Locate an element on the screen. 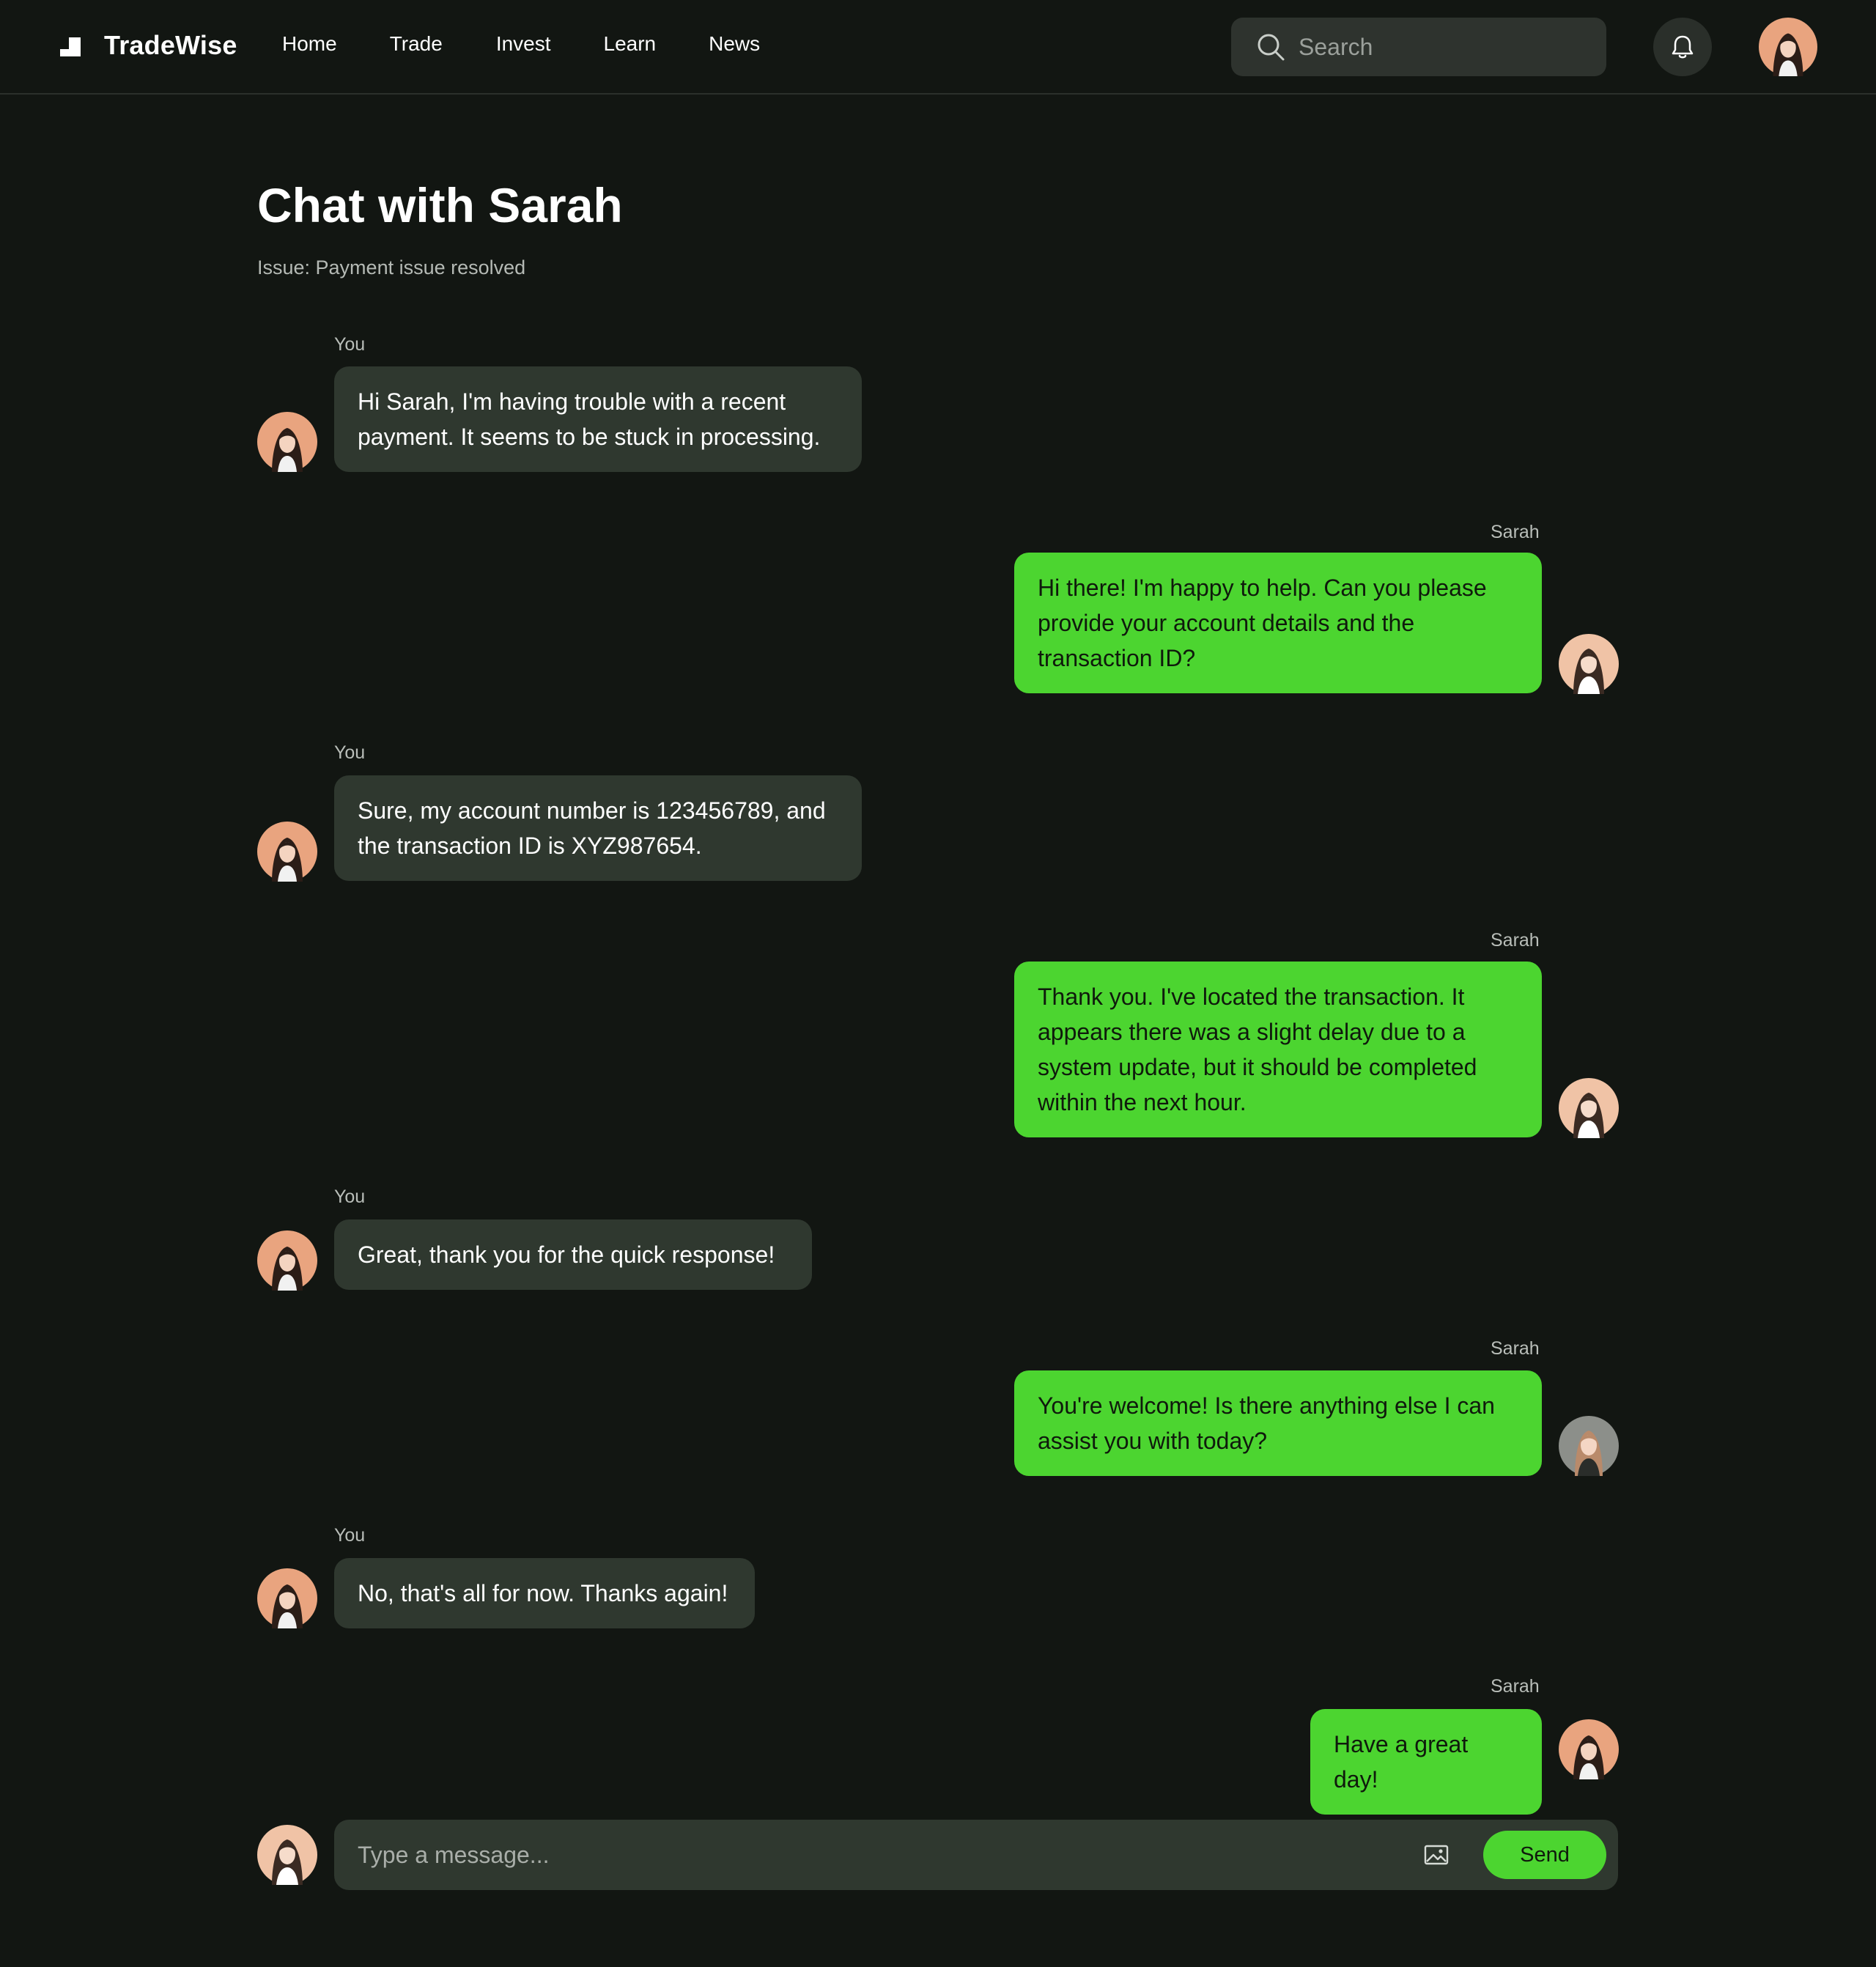 Image resolution: width=1876 pixels, height=1967 pixels. main-nav: Home Trade Invest Learn News is located at coordinates (547, 44).